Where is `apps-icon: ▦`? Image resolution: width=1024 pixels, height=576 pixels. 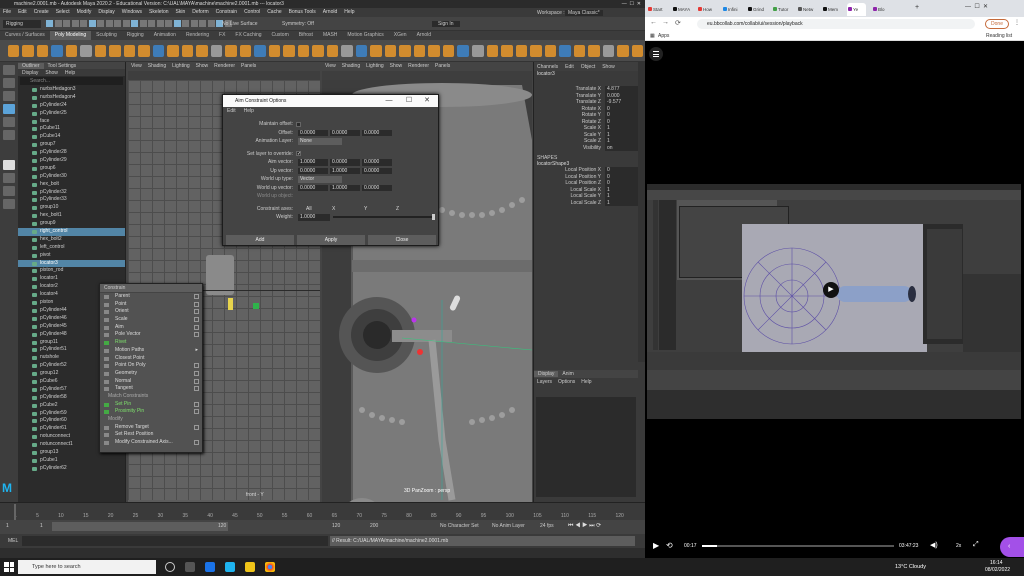 apps-icon: ▦ is located at coordinates (652, 36).